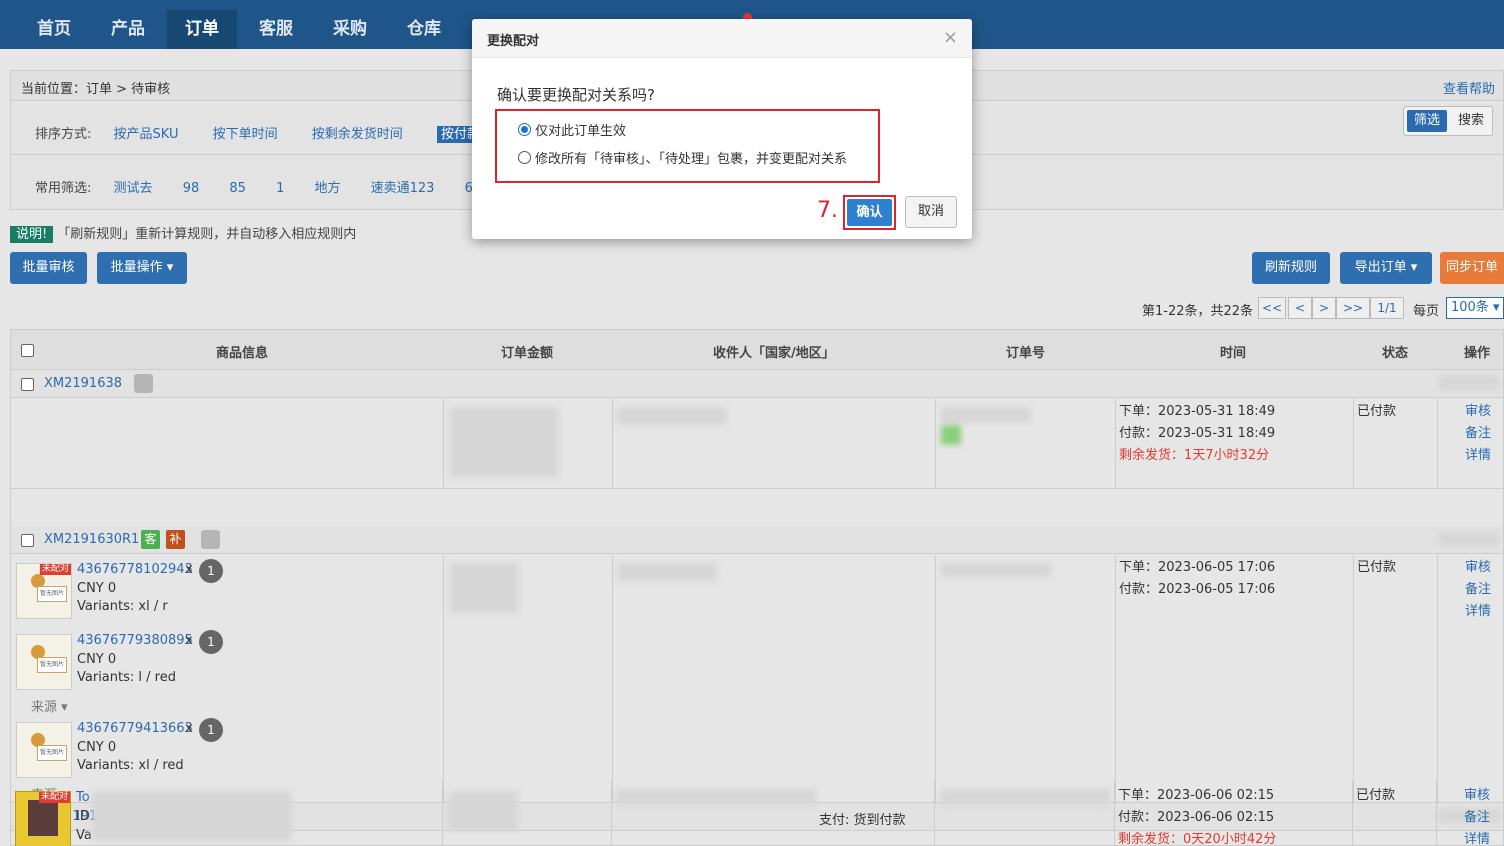 Image resolution: width=1504 pixels, height=846 pixels. What do you see at coordinates (242, 353) in the screenshot?
I see `header-product-info: 商品信息` at bounding box center [242, 353].